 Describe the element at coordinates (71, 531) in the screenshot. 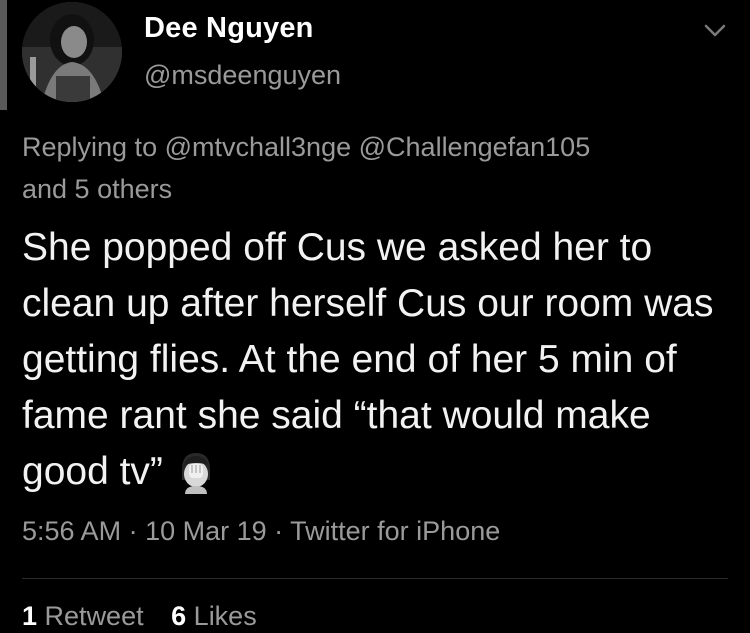

I see `tweet-time: 5:56 AM` at that location.